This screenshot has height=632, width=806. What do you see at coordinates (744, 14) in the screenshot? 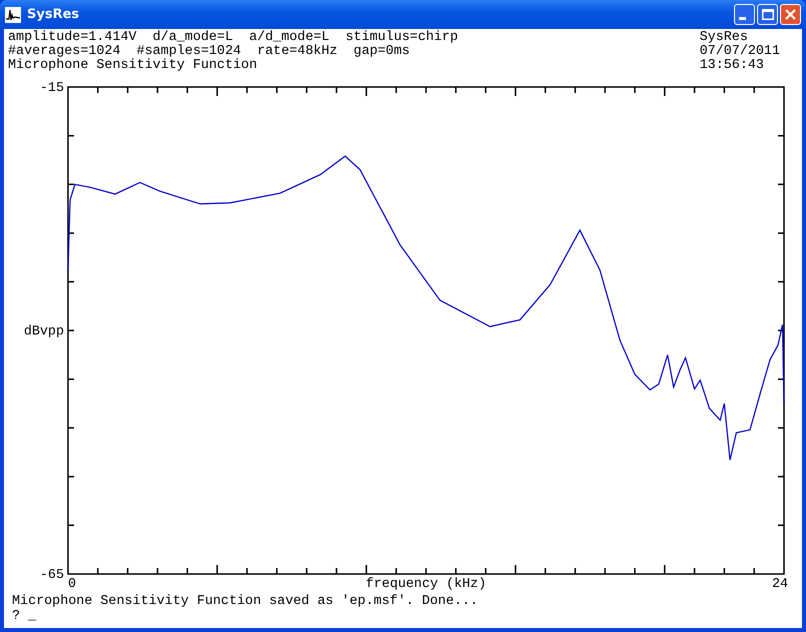
I see `minimize-button` at bounding box center [744, 14].